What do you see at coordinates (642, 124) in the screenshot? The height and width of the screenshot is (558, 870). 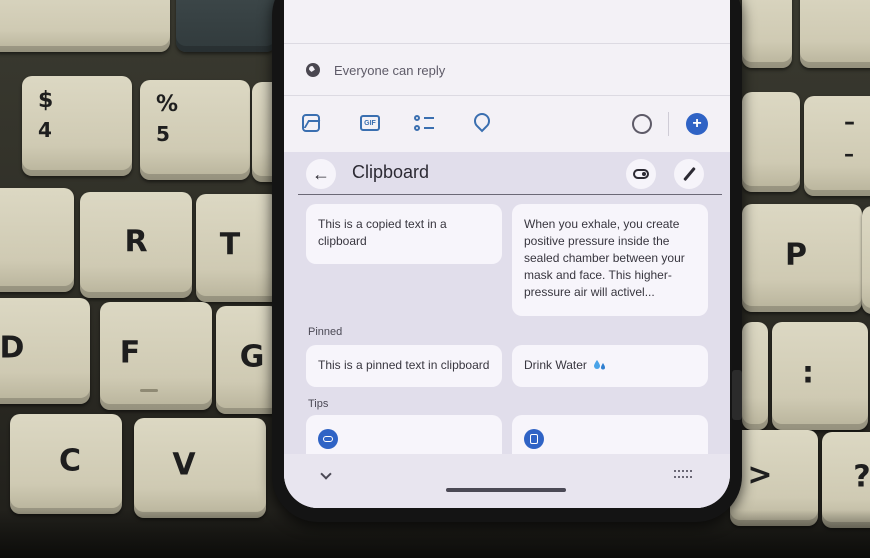 I see `character-count-circle-icon` at bounding box center [642, 124].